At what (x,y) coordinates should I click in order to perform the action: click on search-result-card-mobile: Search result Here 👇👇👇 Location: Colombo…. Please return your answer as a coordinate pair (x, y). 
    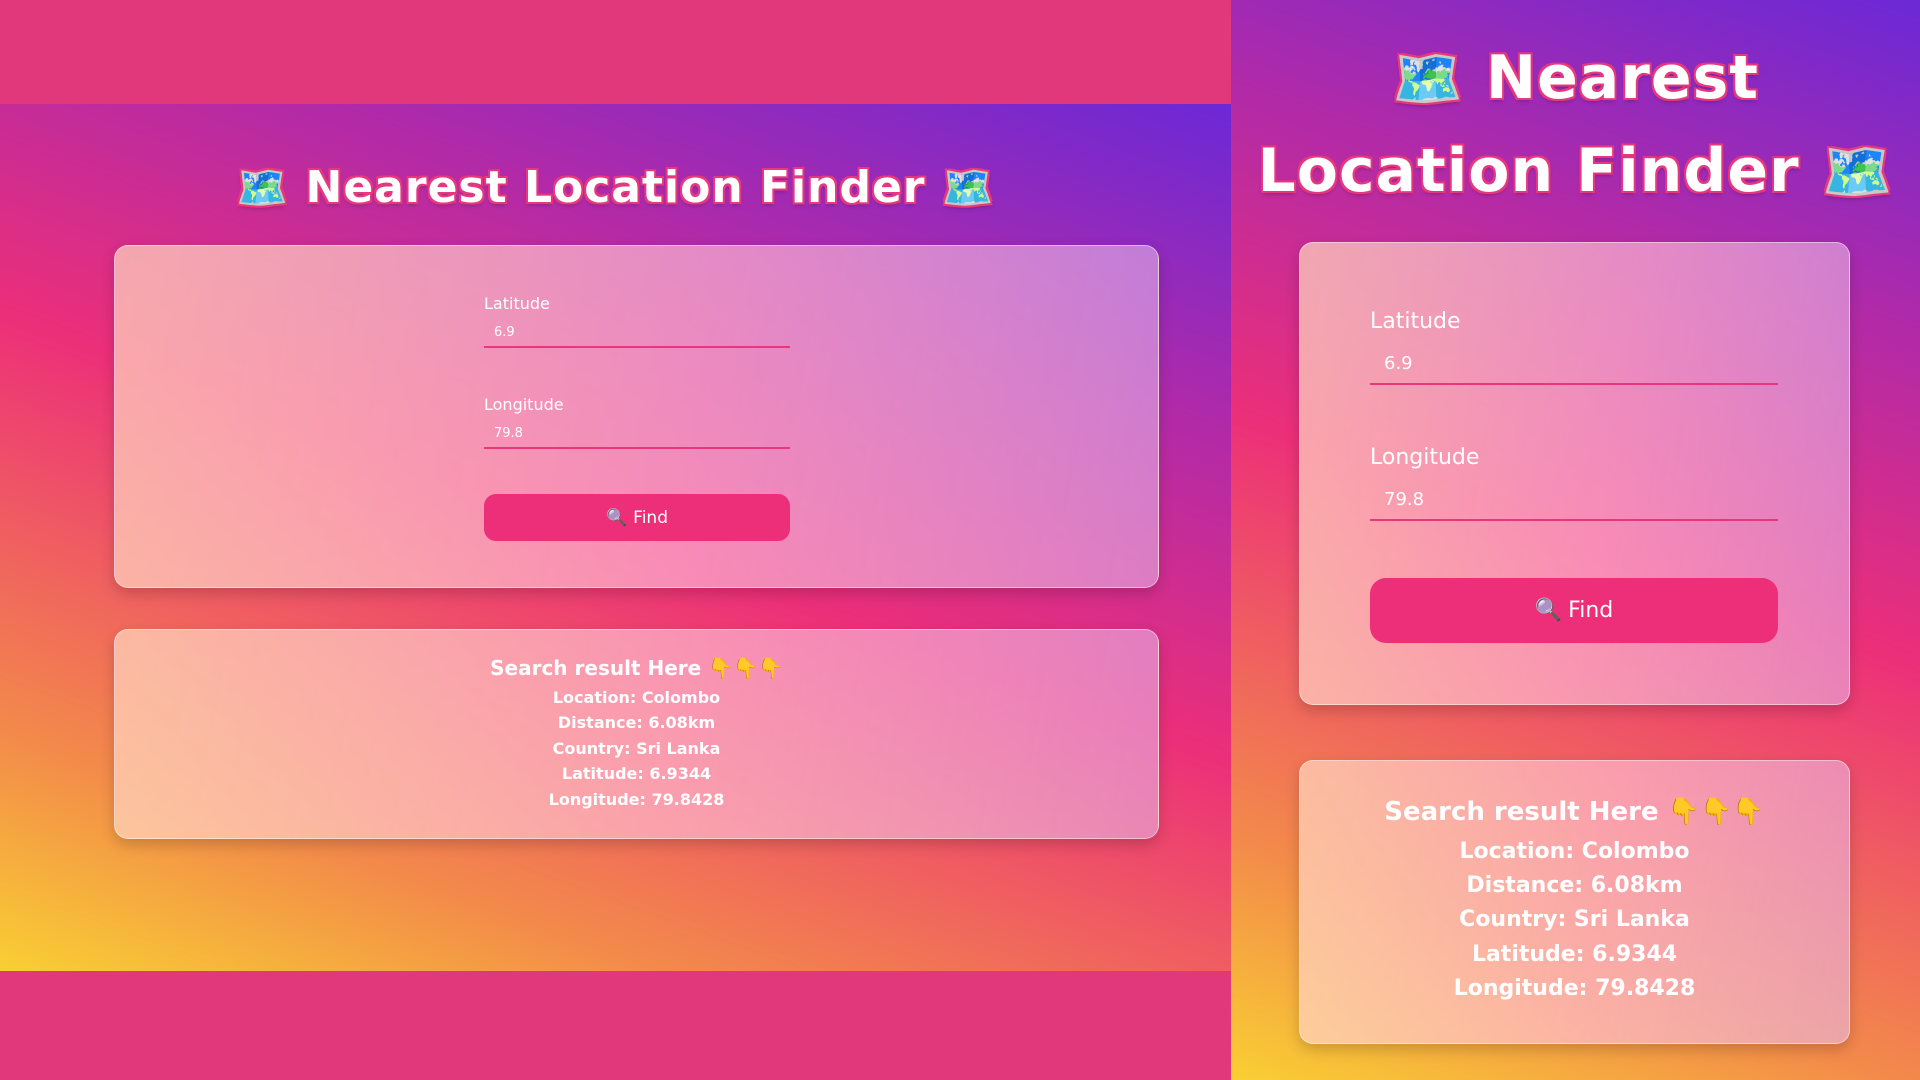
    Looking at the image, I should click on (1574, 902).